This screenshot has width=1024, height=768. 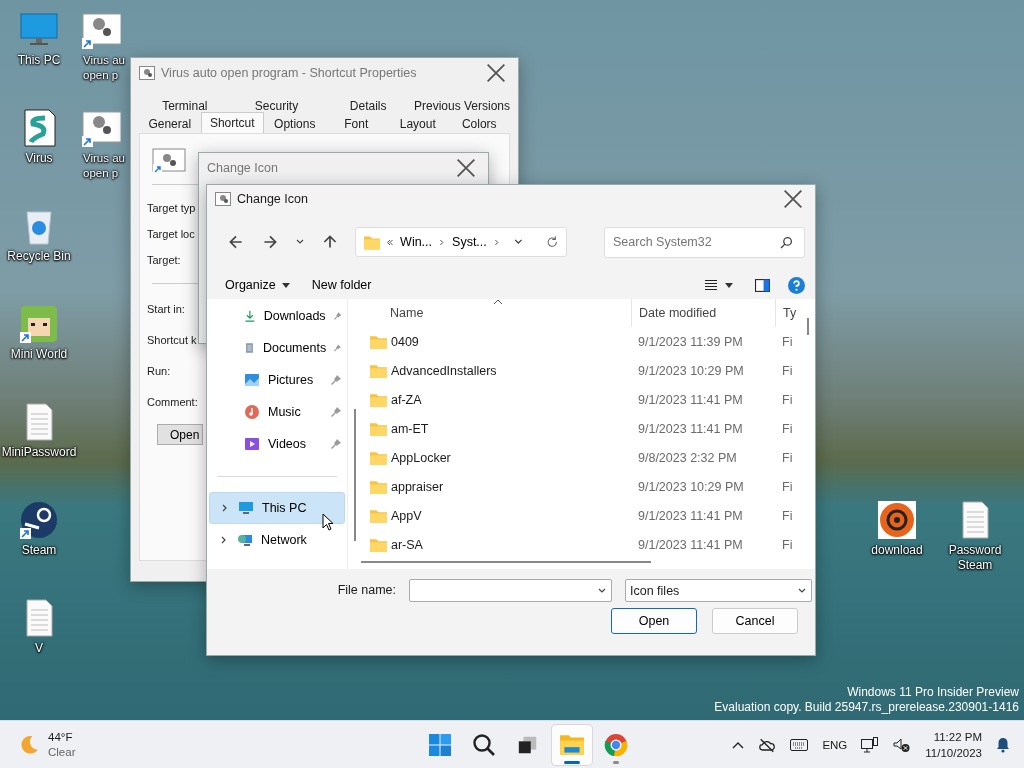 What do you see at coordinates (799, 745) in the screenshot?
I see `keyboard-icon` at bounding box center [799, 745].